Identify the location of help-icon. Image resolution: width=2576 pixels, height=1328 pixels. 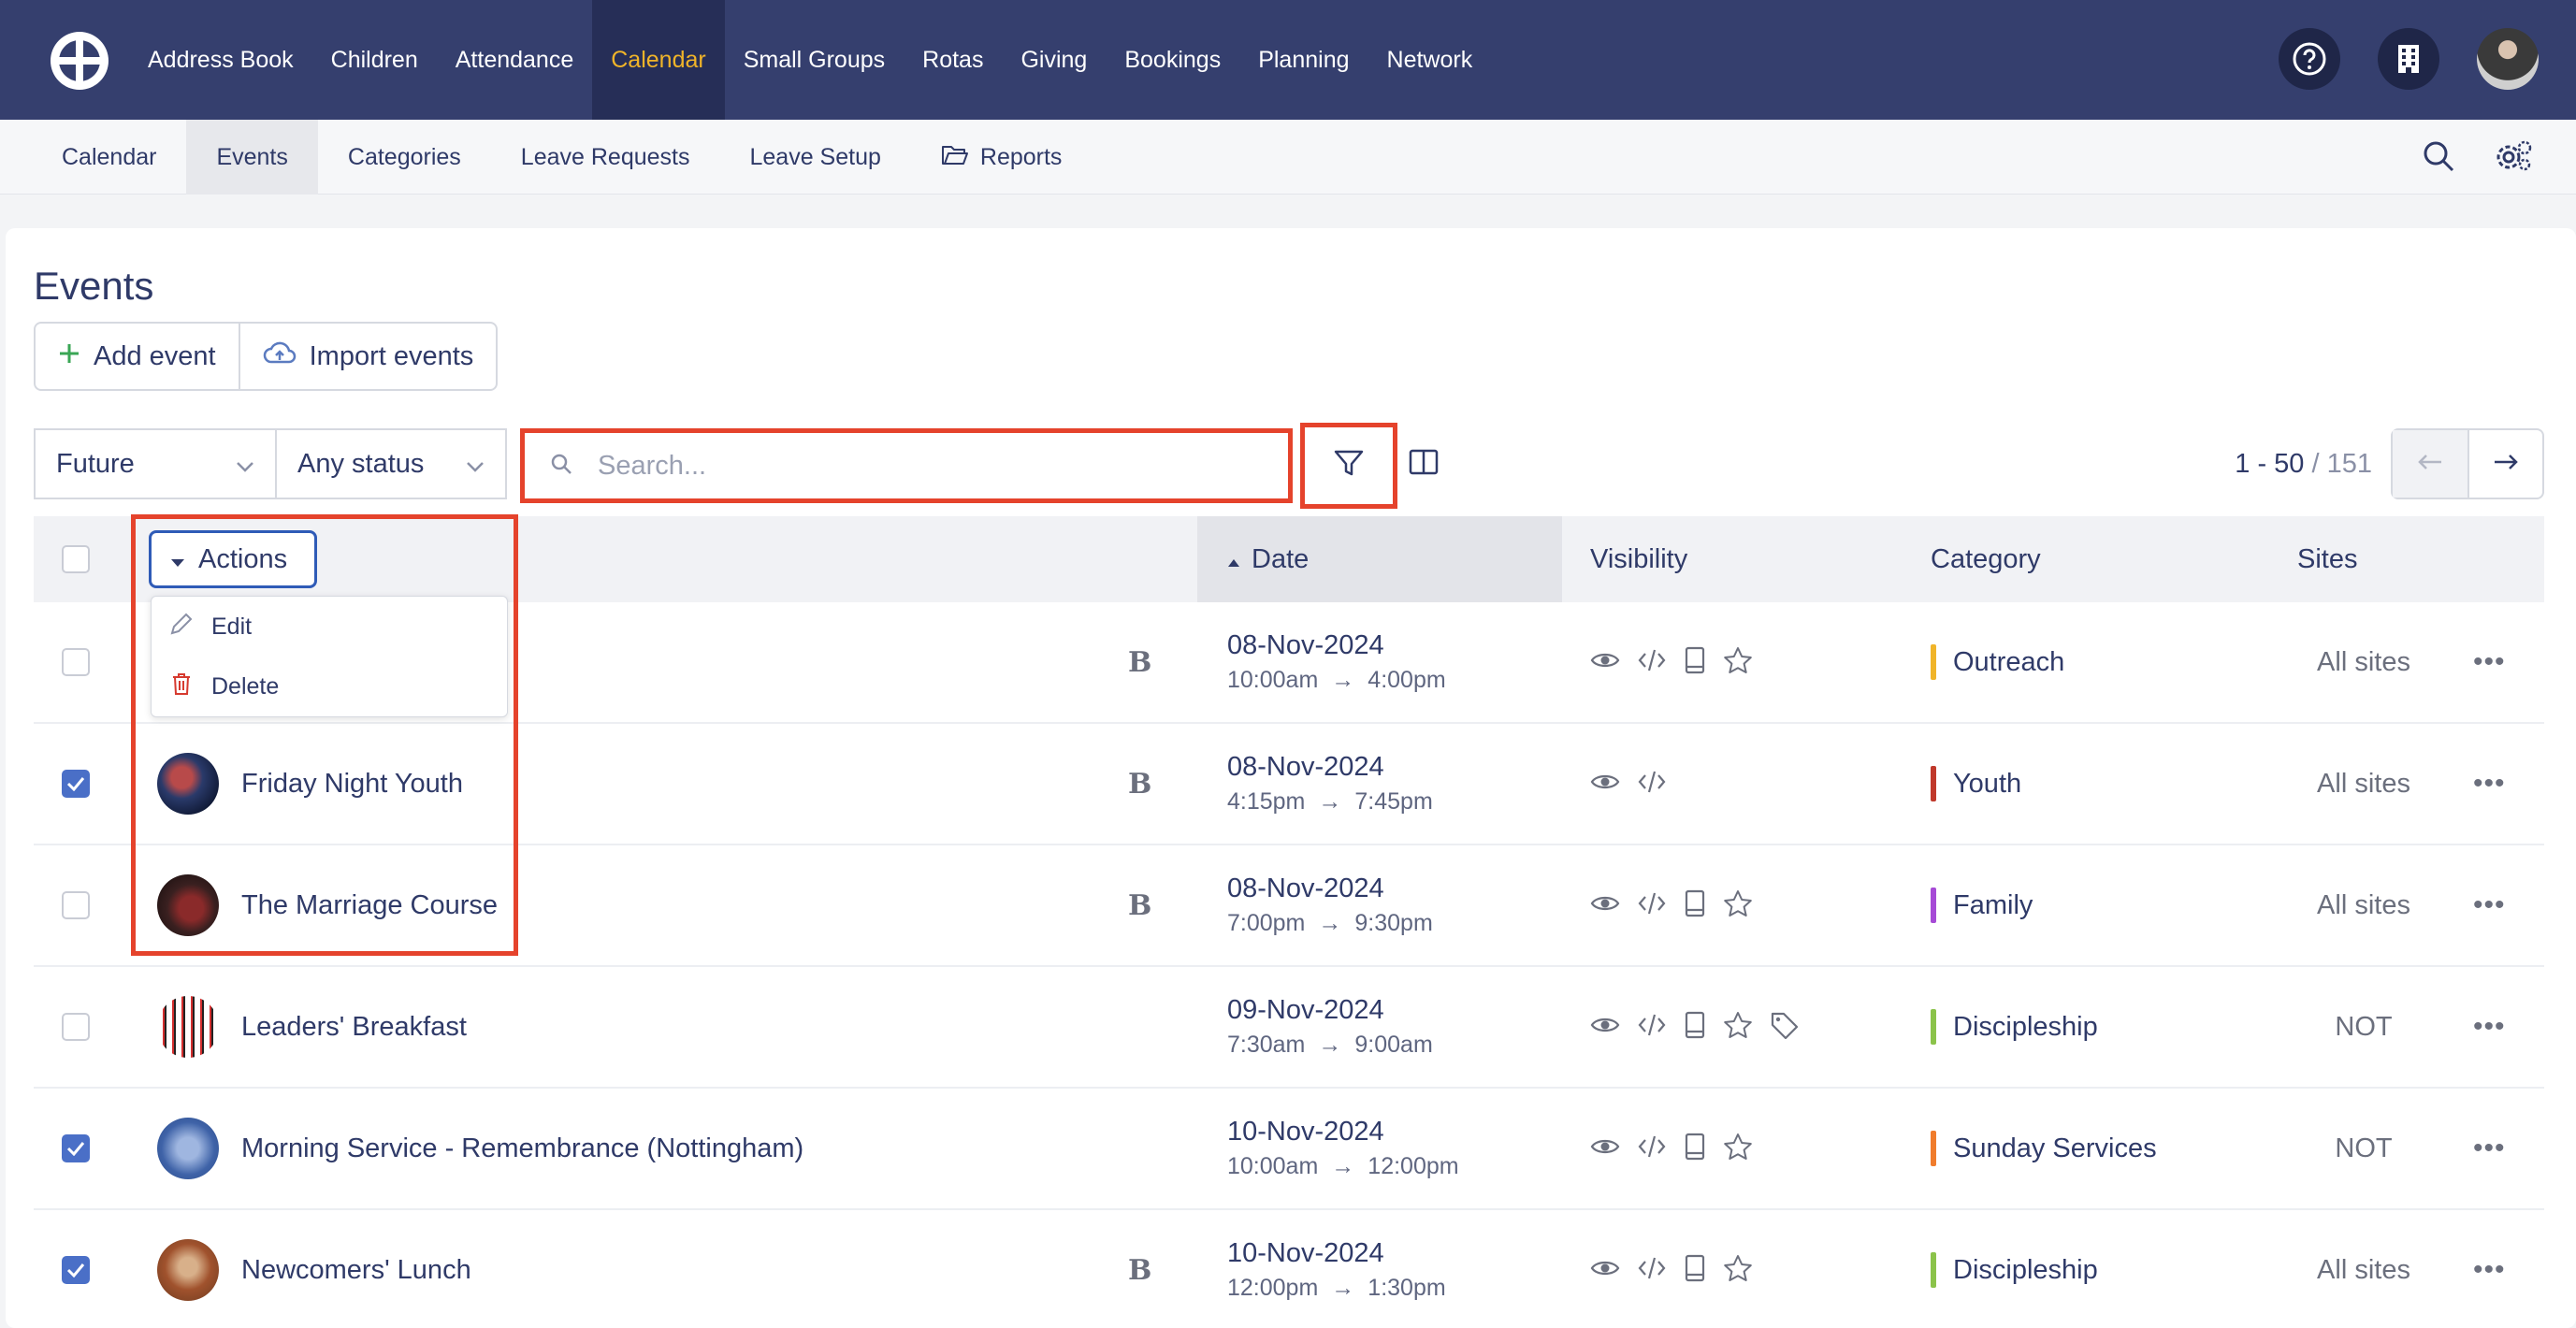
(2309, 59).